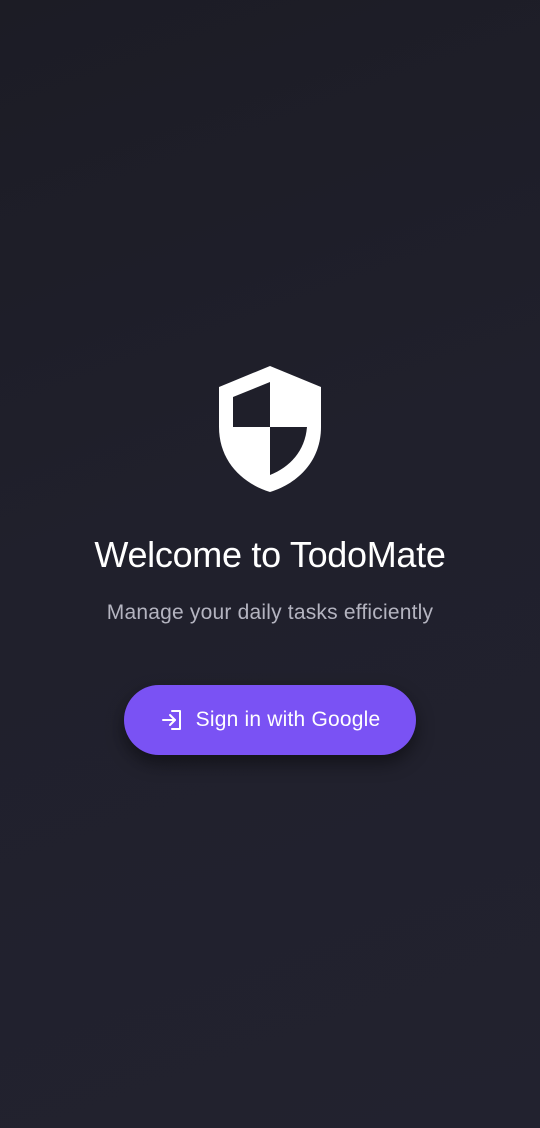  Describe the element at coordinates (270, 554) in the screenshot. I see `welcome-title: Welcome to TodoMate` at that location.